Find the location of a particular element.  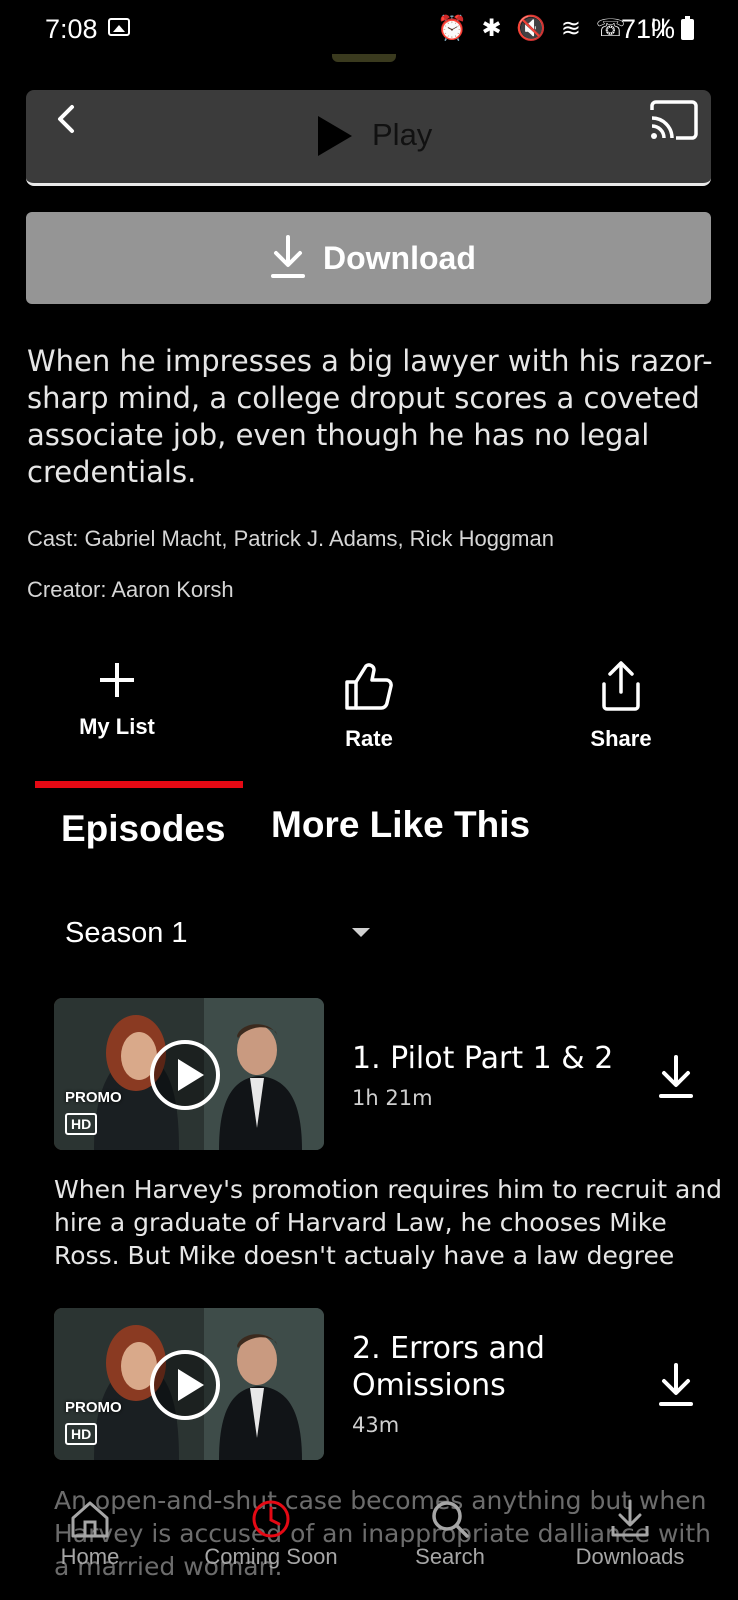

episode-duration: 1h 21m is located at coordinates (392, 1098).